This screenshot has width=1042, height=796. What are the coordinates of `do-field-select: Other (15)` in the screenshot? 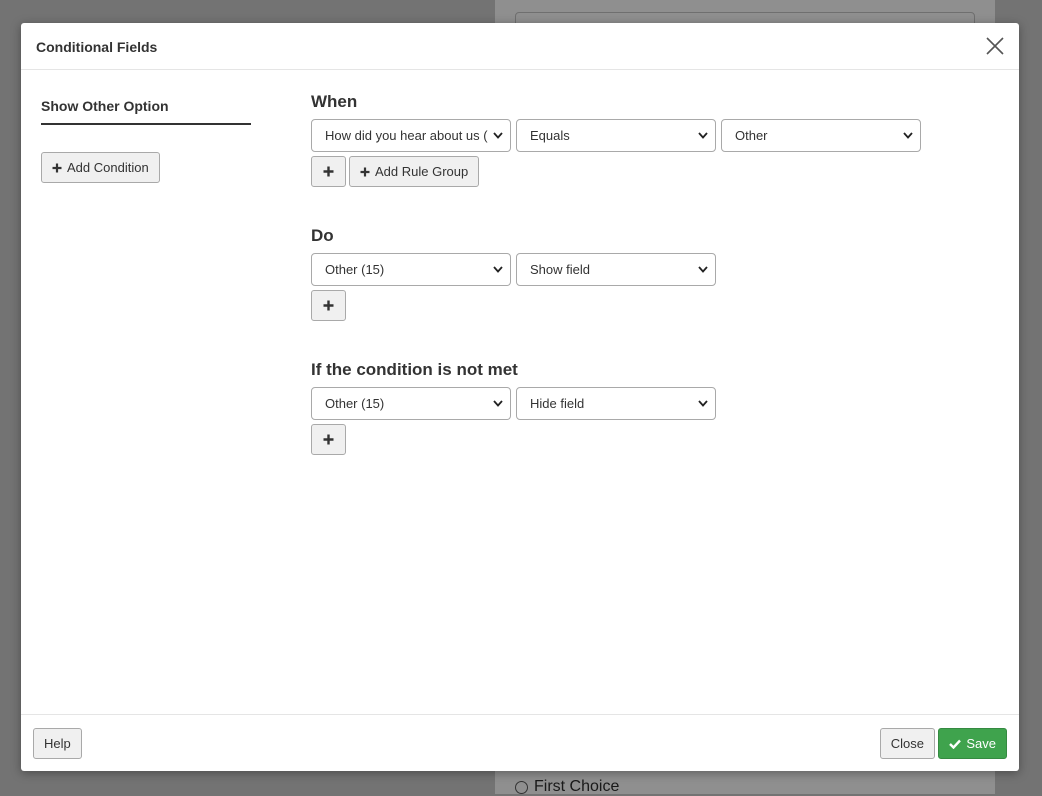 It's located at (411, 269).